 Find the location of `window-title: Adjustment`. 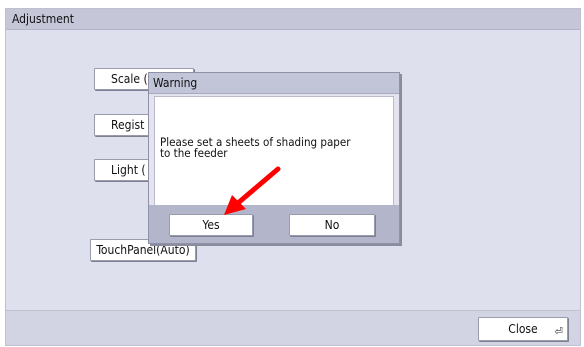

window-title: Adjustment is located at coordinates (43, 19).